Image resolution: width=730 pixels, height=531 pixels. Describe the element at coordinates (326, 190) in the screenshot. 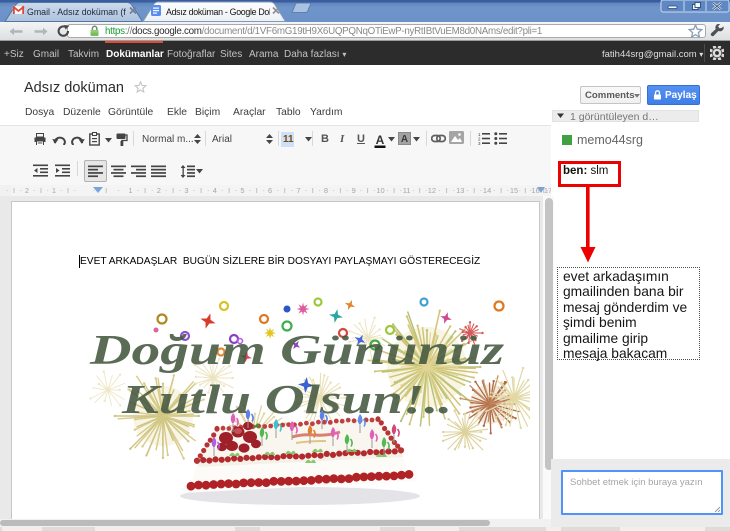

I see `svg-text: 8` at that location.